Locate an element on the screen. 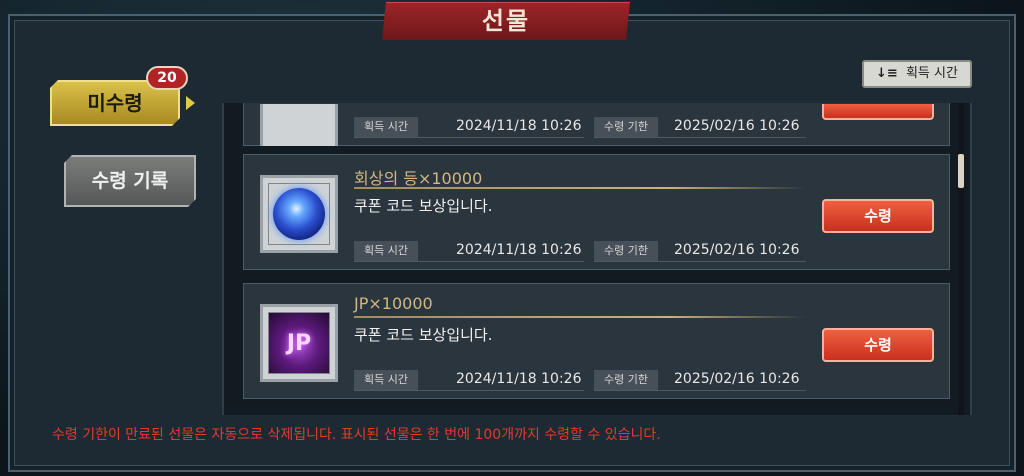  sort-button: ↓≡ 획득 시간 is located at coordinates (917, 74).